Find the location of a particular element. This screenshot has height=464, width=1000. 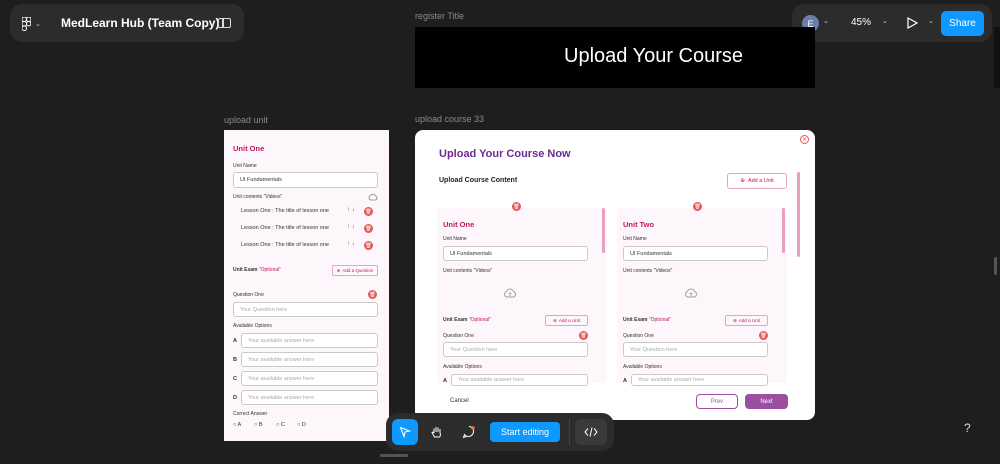

add-unit-button: ⊕ Add a Unit is located at coordinates (757, 181).